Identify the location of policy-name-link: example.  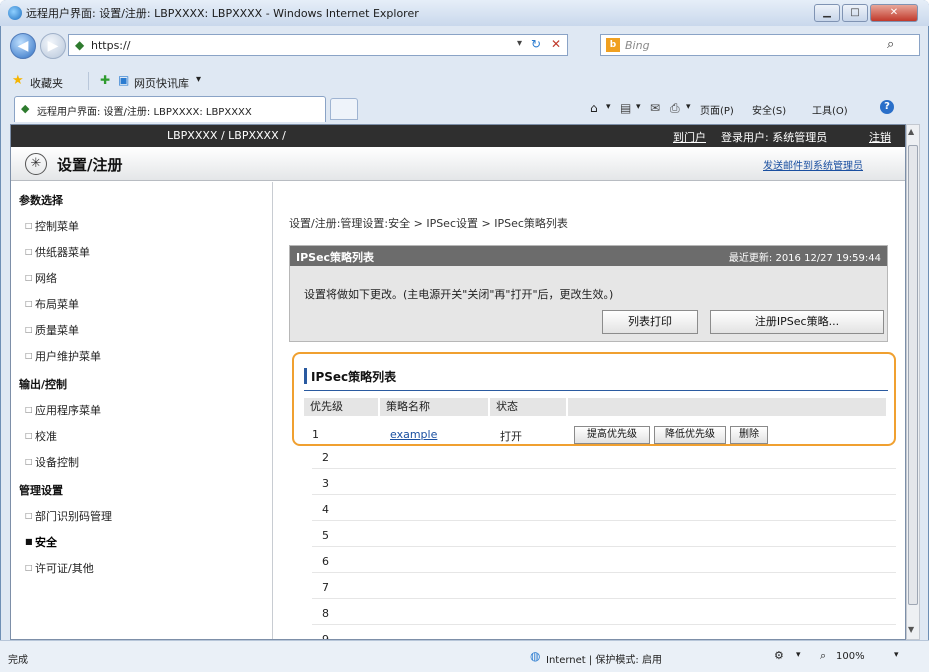
(413, 434).